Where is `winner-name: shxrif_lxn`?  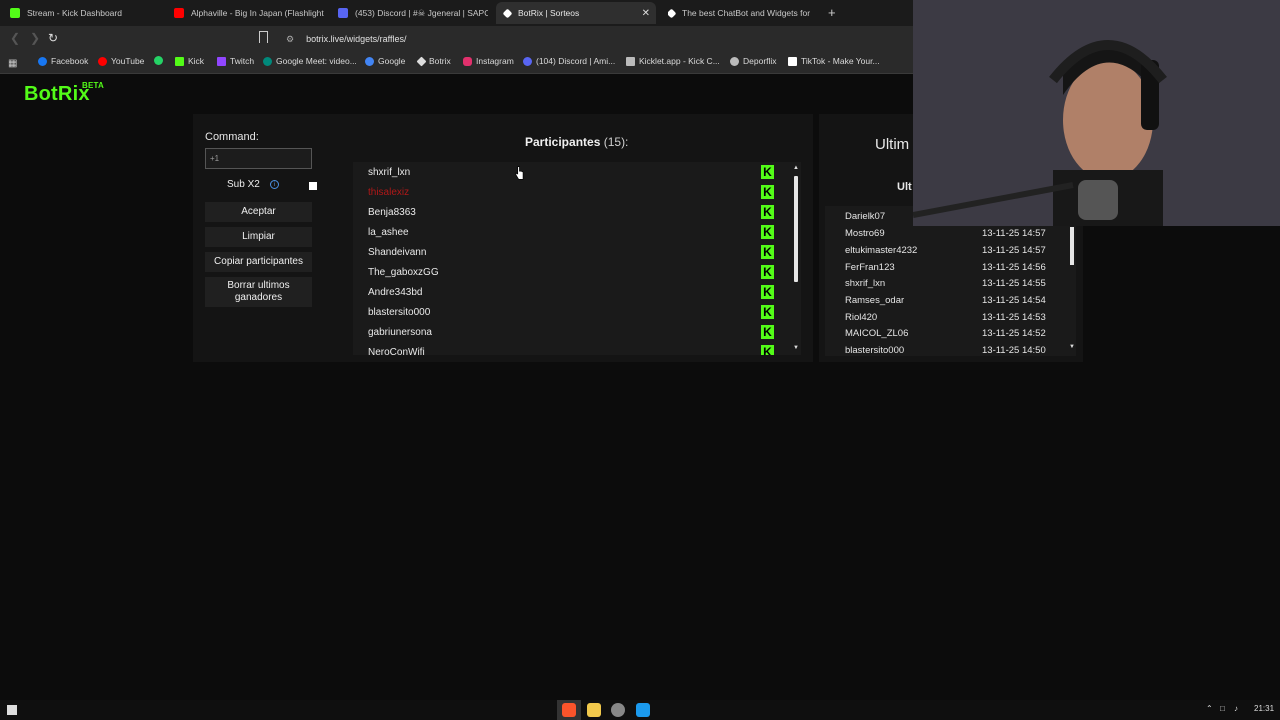 winner-name: shxrif_lxn is located at coordinates (865, 283).